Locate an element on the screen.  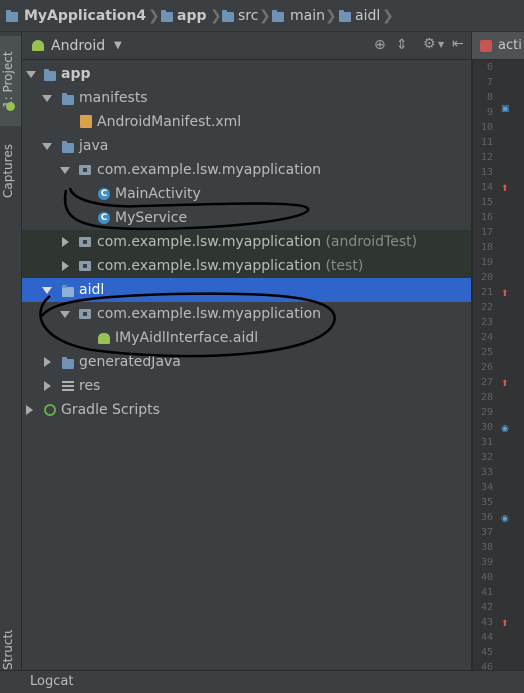
line-number: 38 is located at coordinates (486, 547).